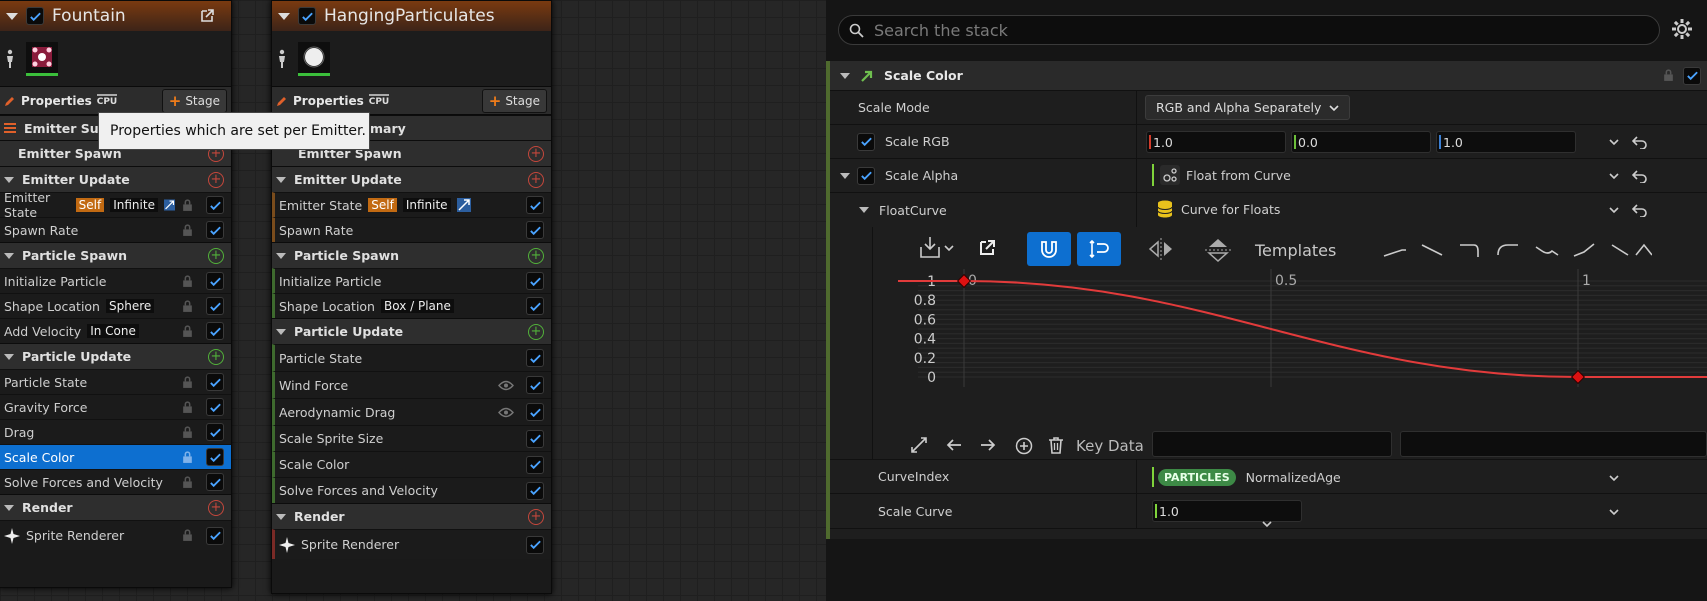  I want to click on search-input: Search the stack, so click(1249, 30).